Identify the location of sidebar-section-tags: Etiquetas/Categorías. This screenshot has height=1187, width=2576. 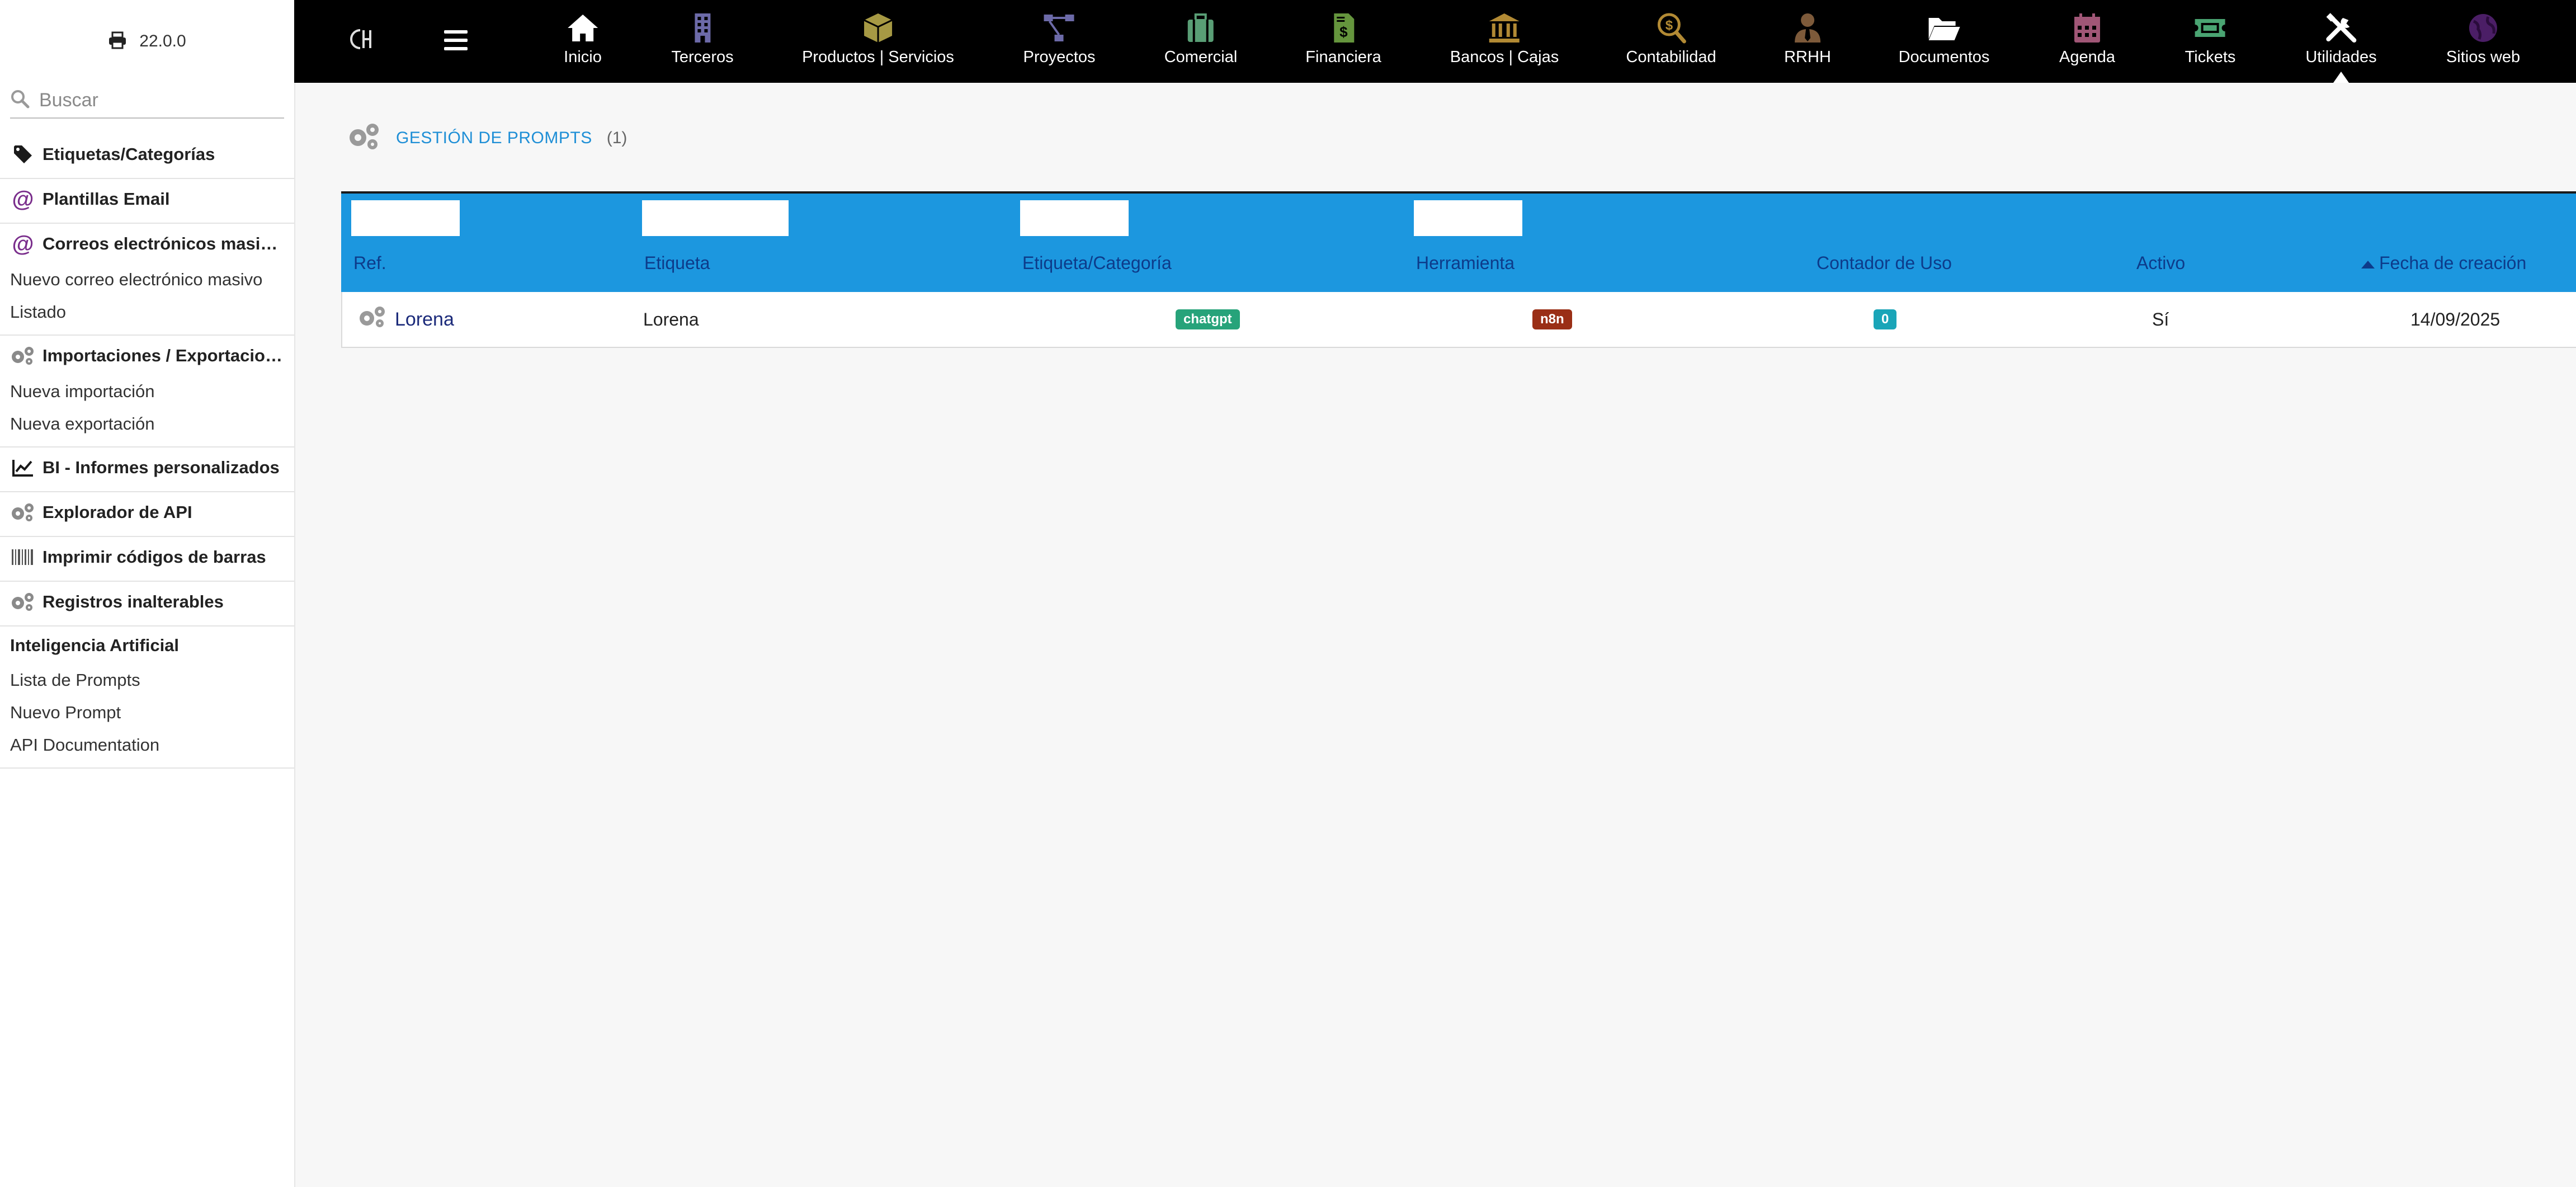
(147, 156).